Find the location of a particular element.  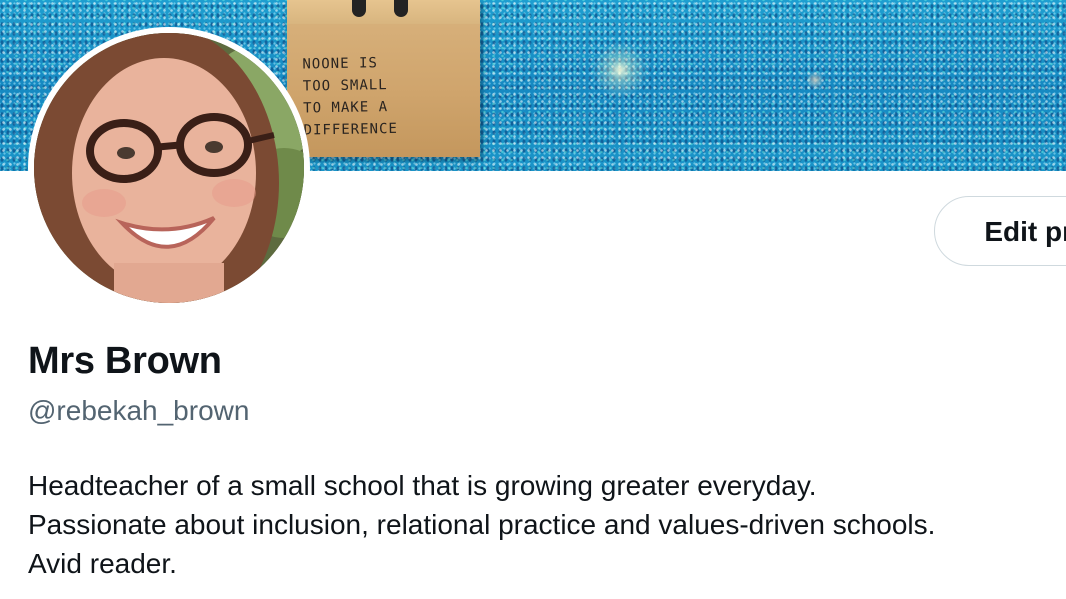

display-name: Mrs Brown is located at coordinates (125, 361).